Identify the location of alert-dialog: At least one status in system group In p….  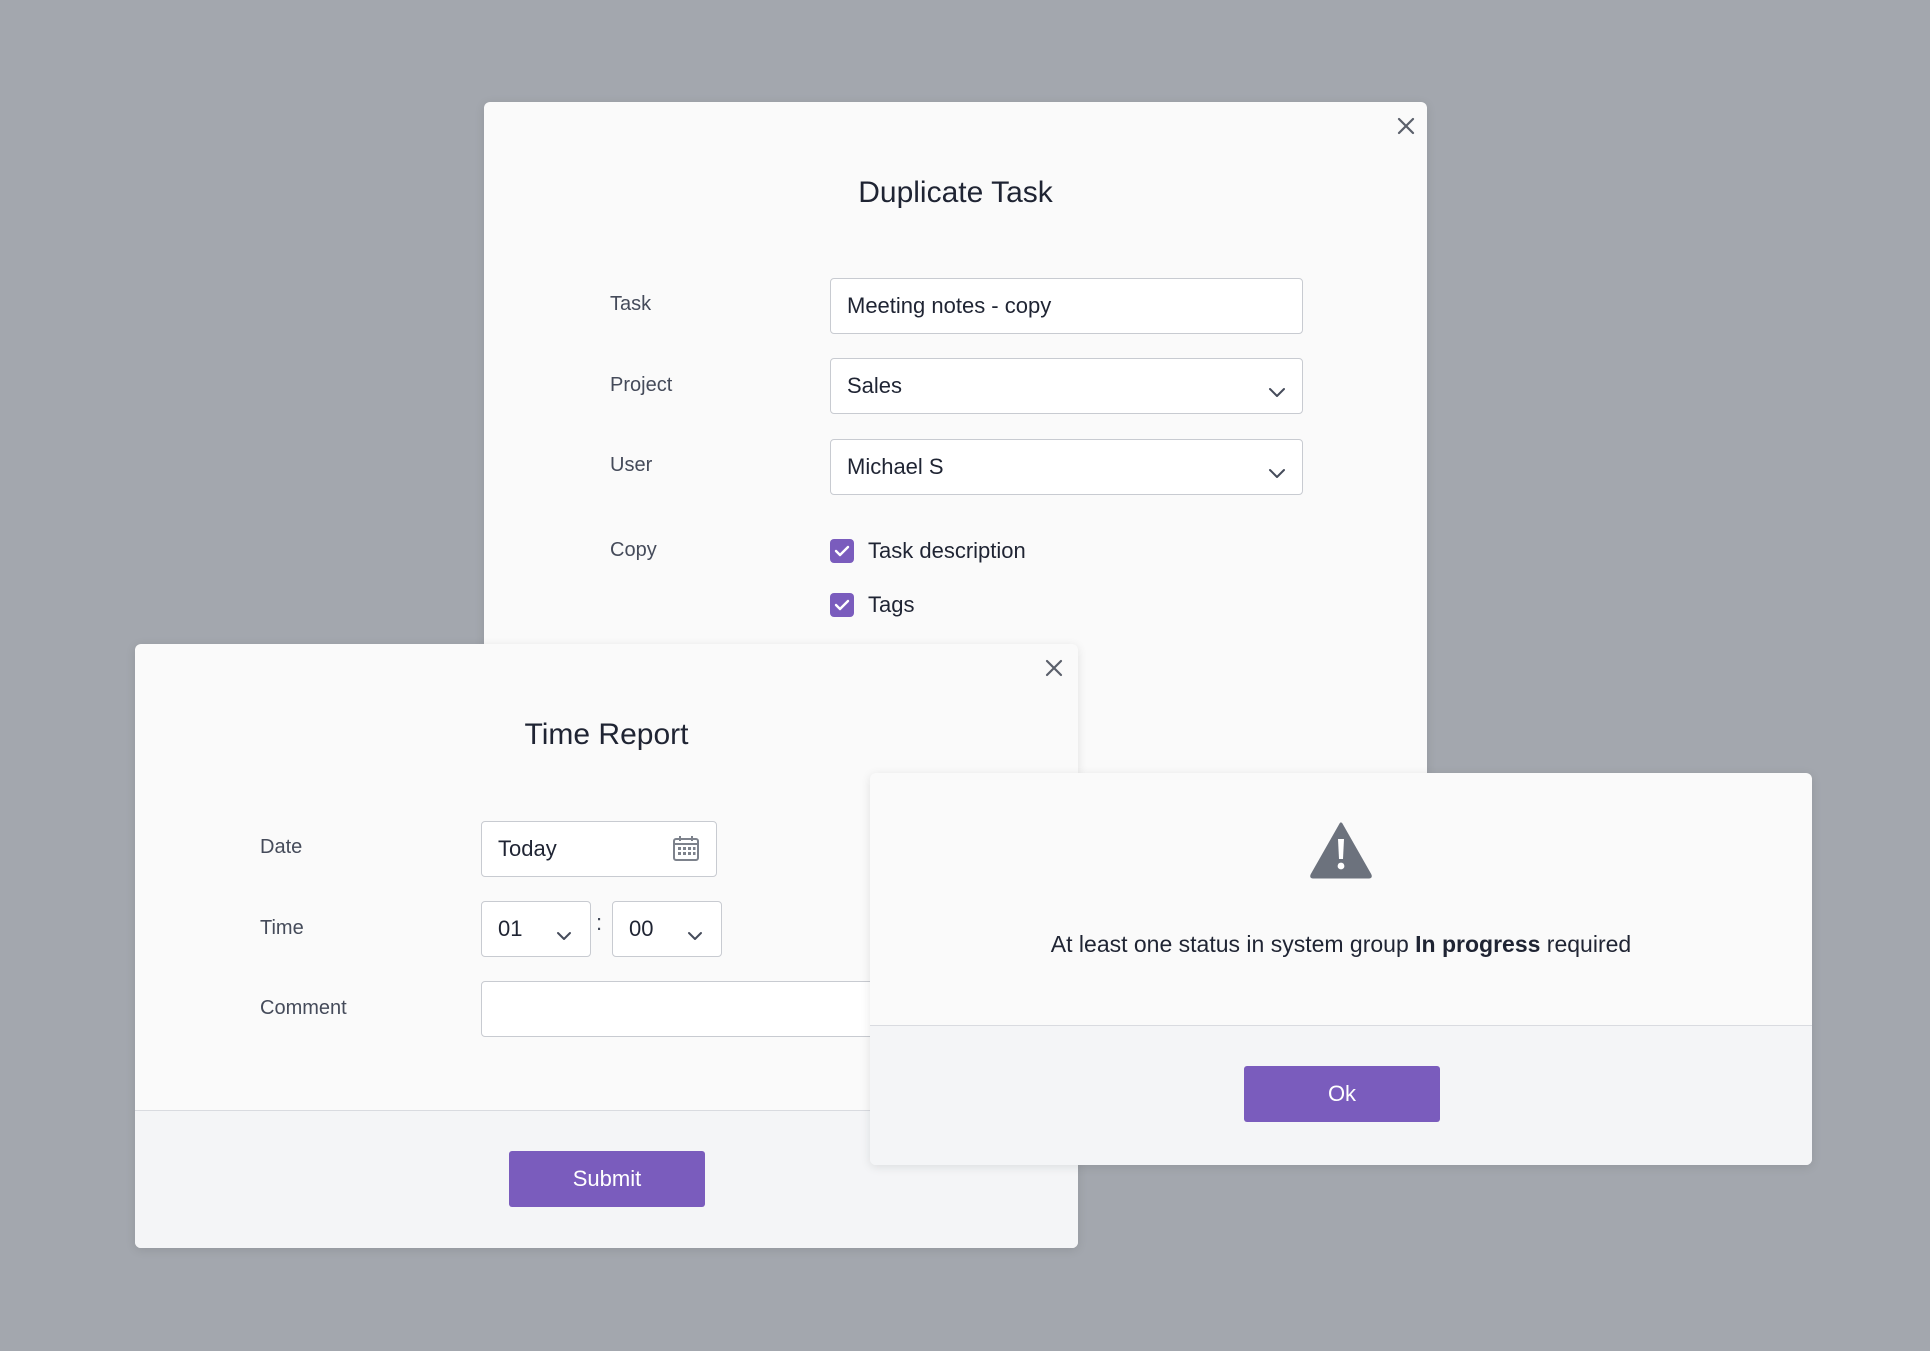
(1341, 969).